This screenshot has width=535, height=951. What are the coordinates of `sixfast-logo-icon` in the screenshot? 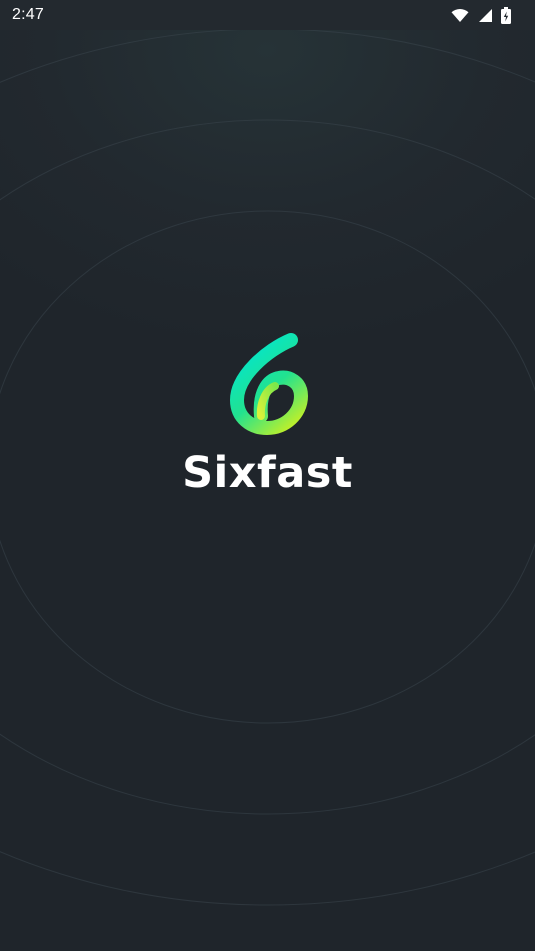 It's located at (268, 384).